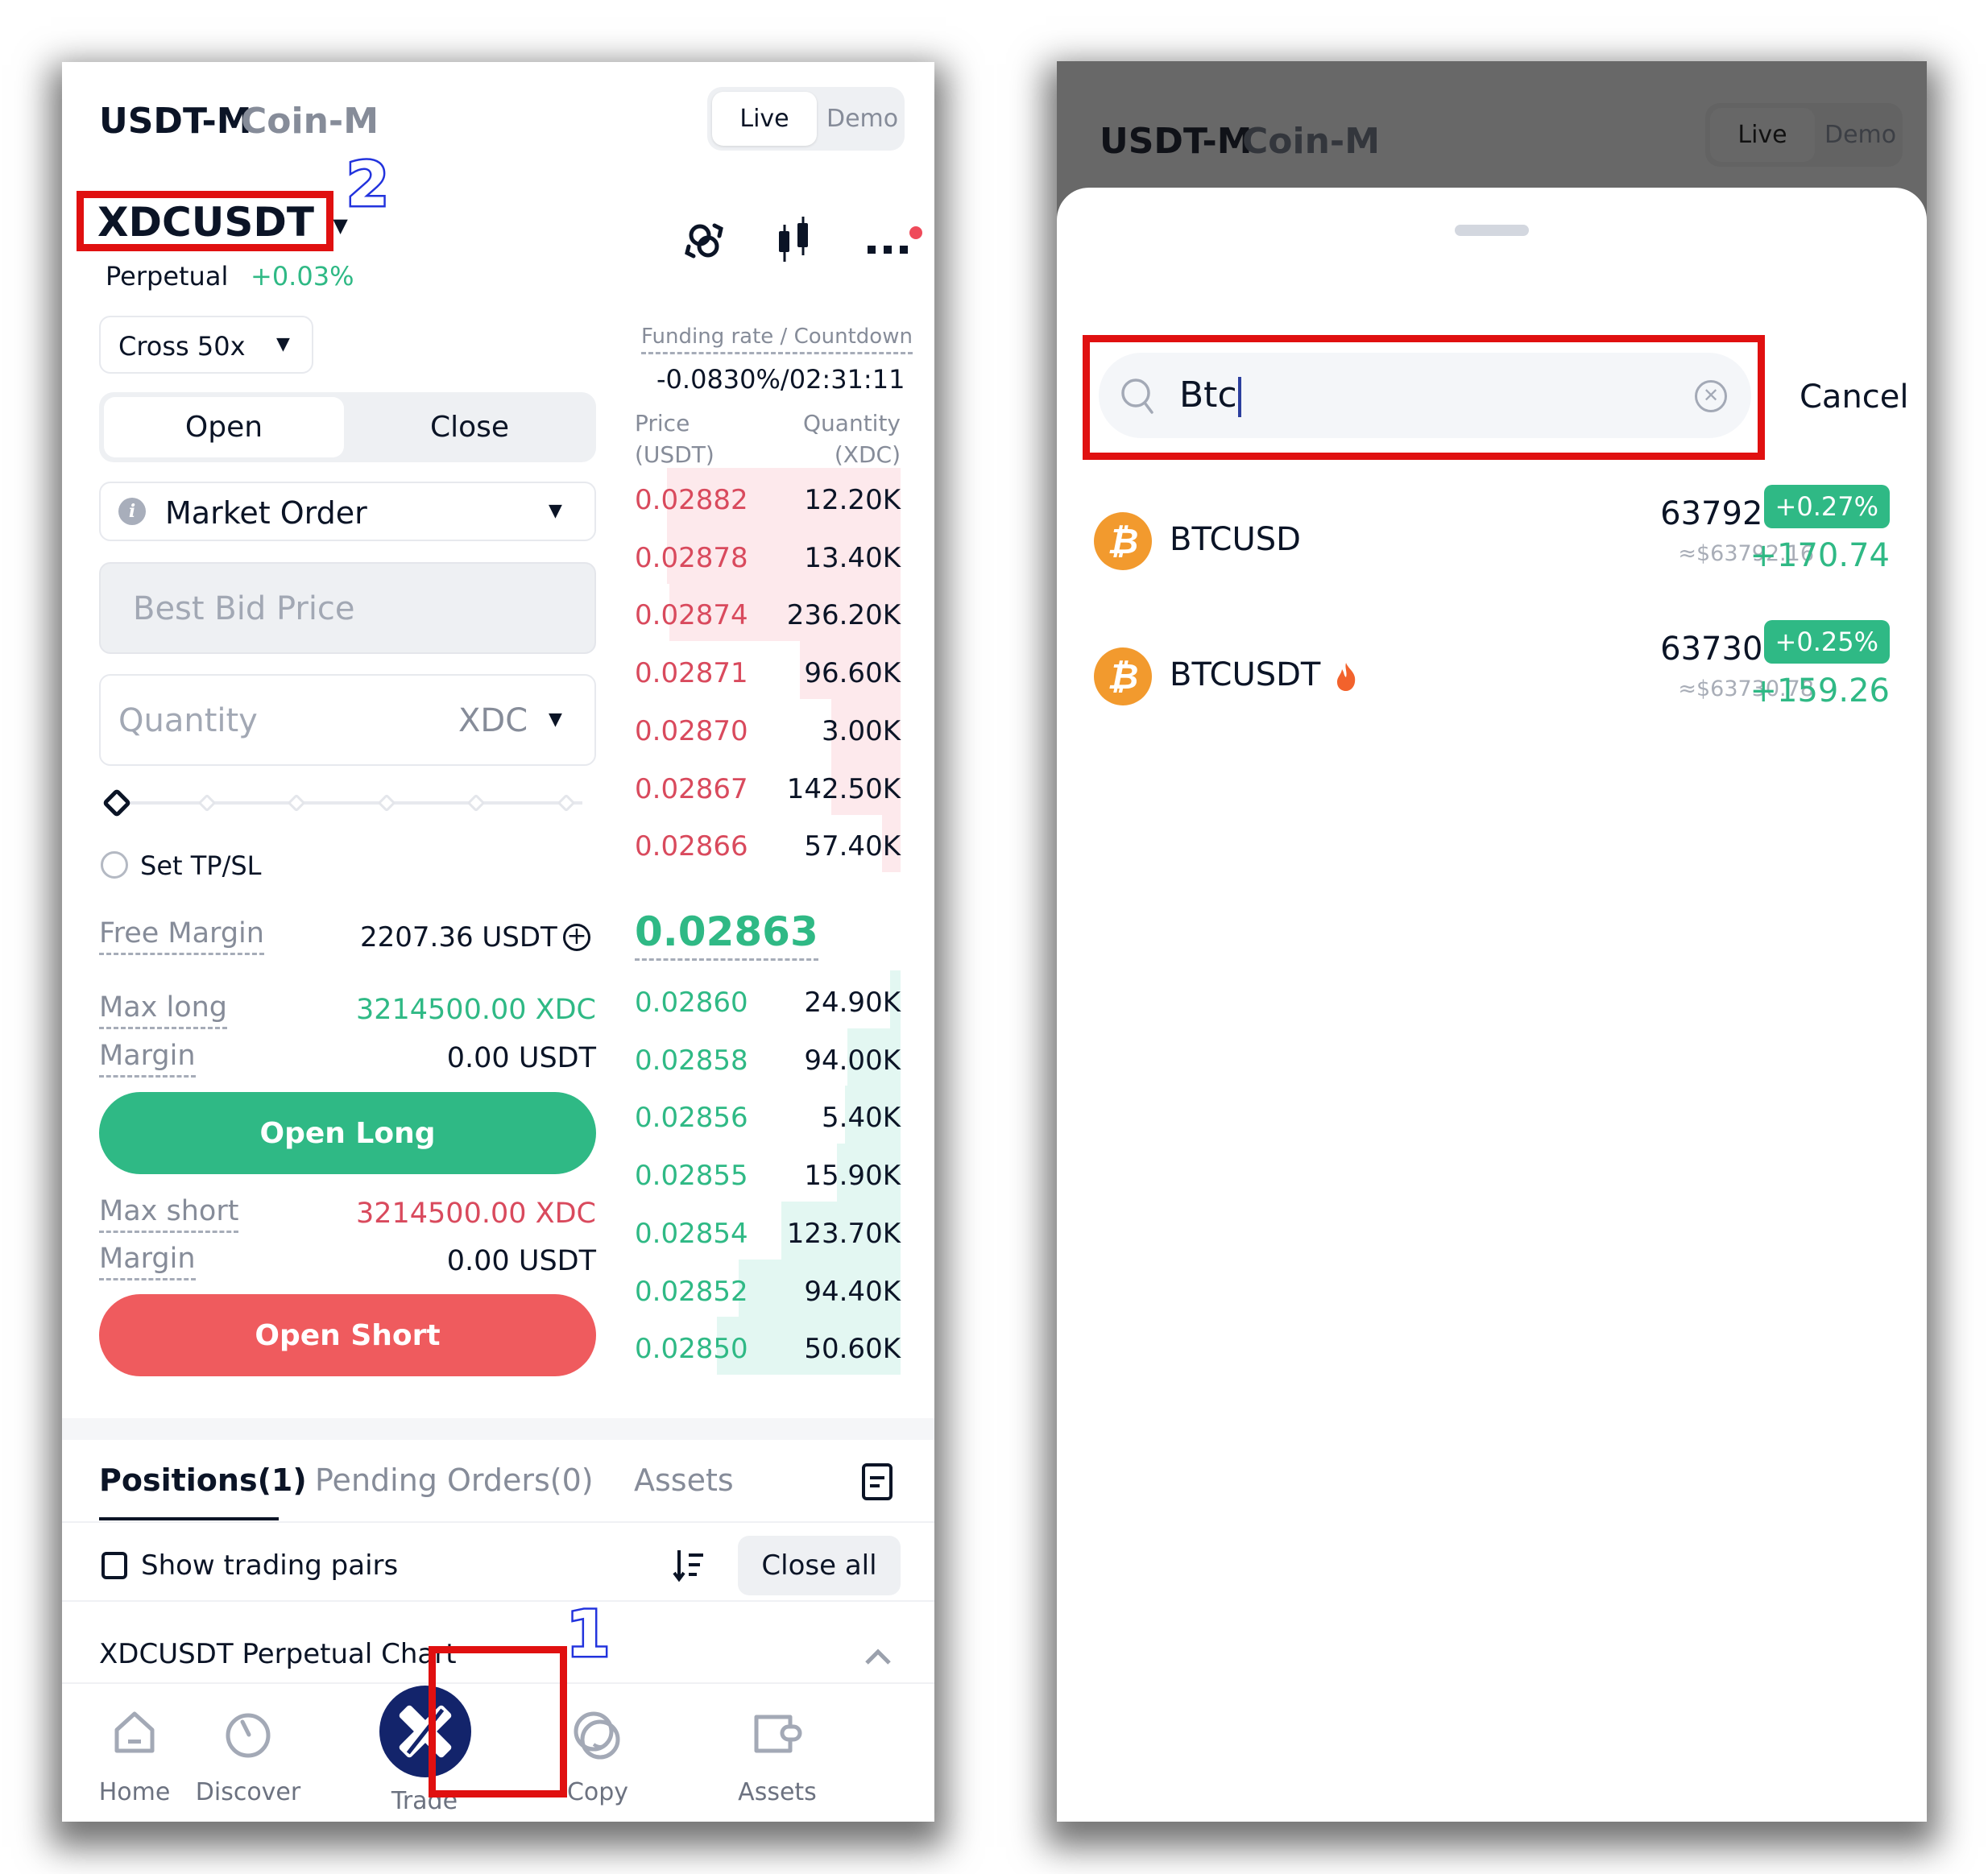 The height and width of the screenshot is (1874, 1988). I want to click on search-input: Btc ✕, so click(1425, 395).